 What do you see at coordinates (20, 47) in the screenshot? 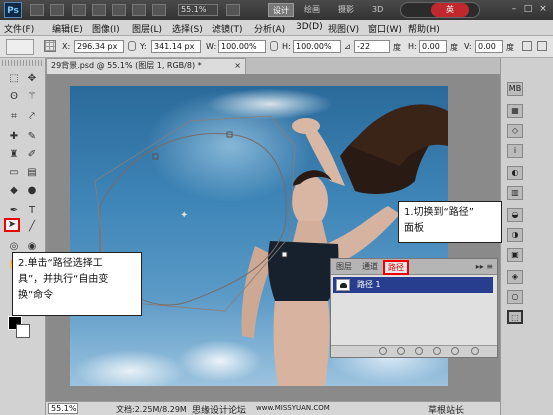
I see `tool-preset-picker` at bounding box center [20, 47].